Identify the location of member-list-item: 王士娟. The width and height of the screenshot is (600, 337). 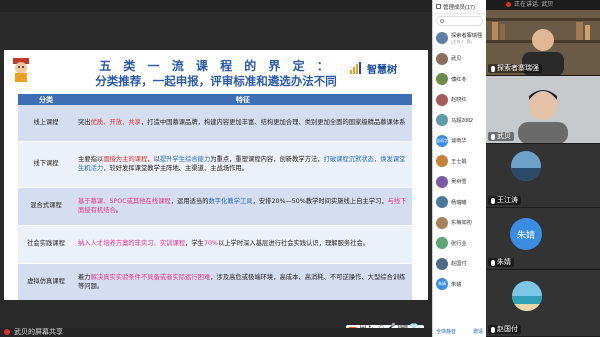
(459, 161).